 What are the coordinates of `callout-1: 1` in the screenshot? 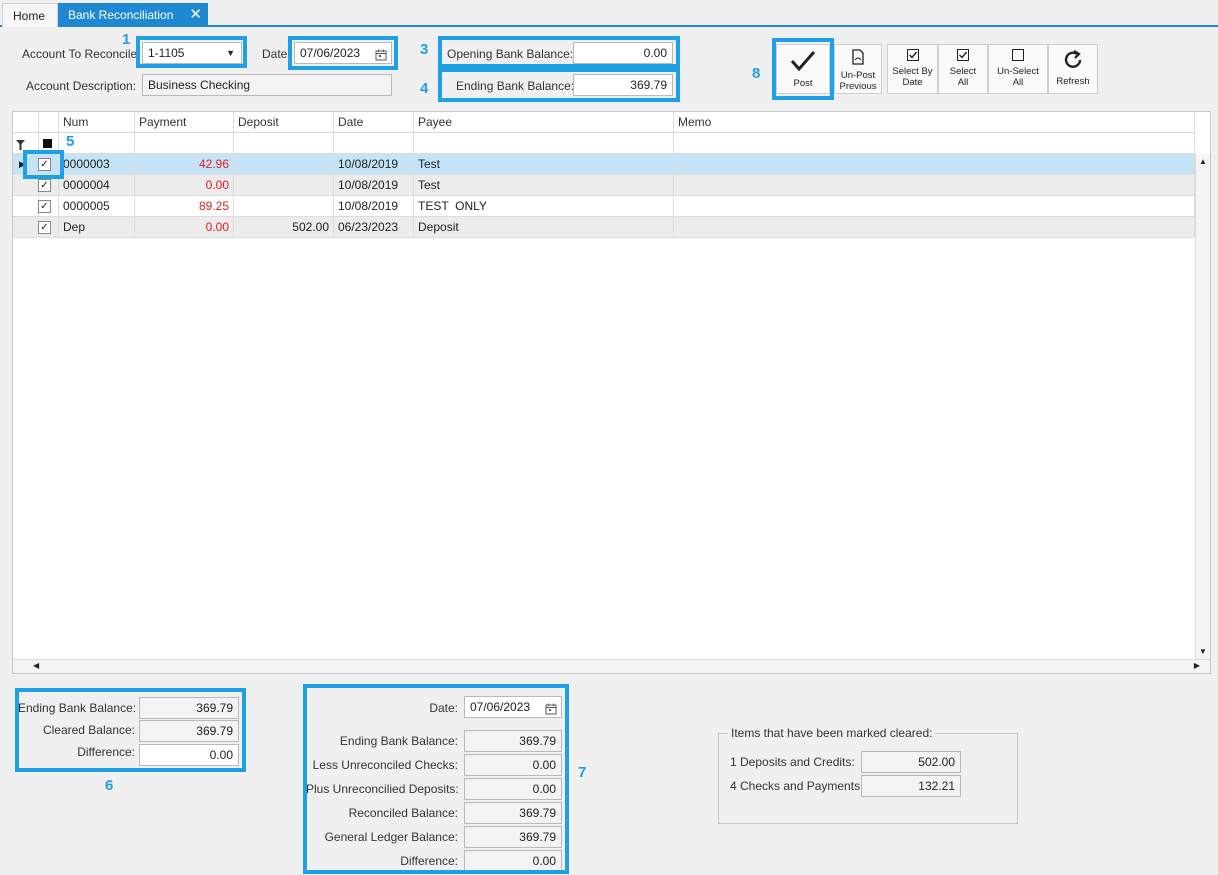 It's located at (126, 39).